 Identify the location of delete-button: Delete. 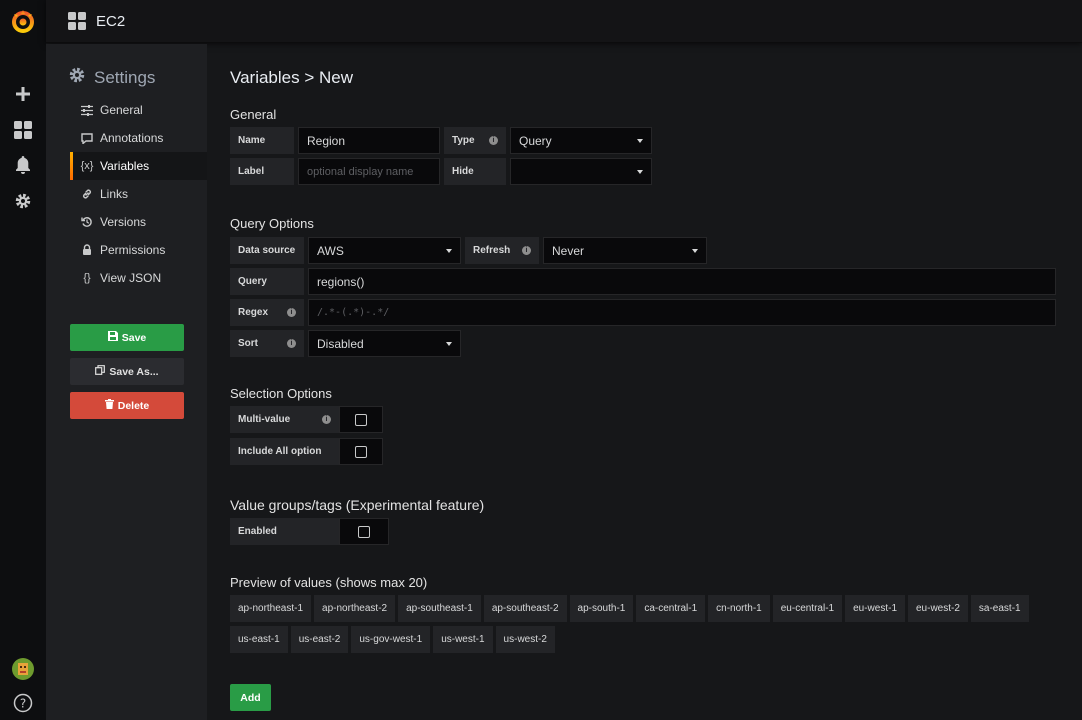
(127, 405).